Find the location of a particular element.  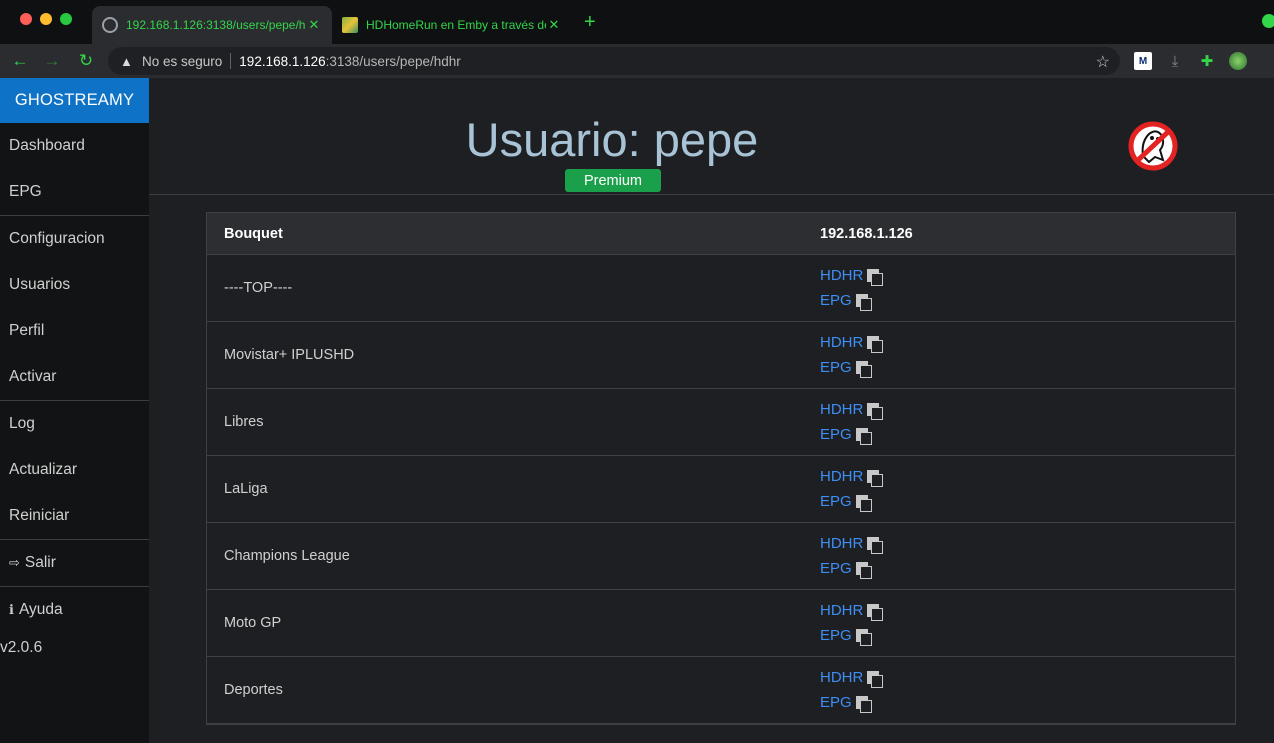

bouquet-name: LaLiga is located at coordinates (246, 489).